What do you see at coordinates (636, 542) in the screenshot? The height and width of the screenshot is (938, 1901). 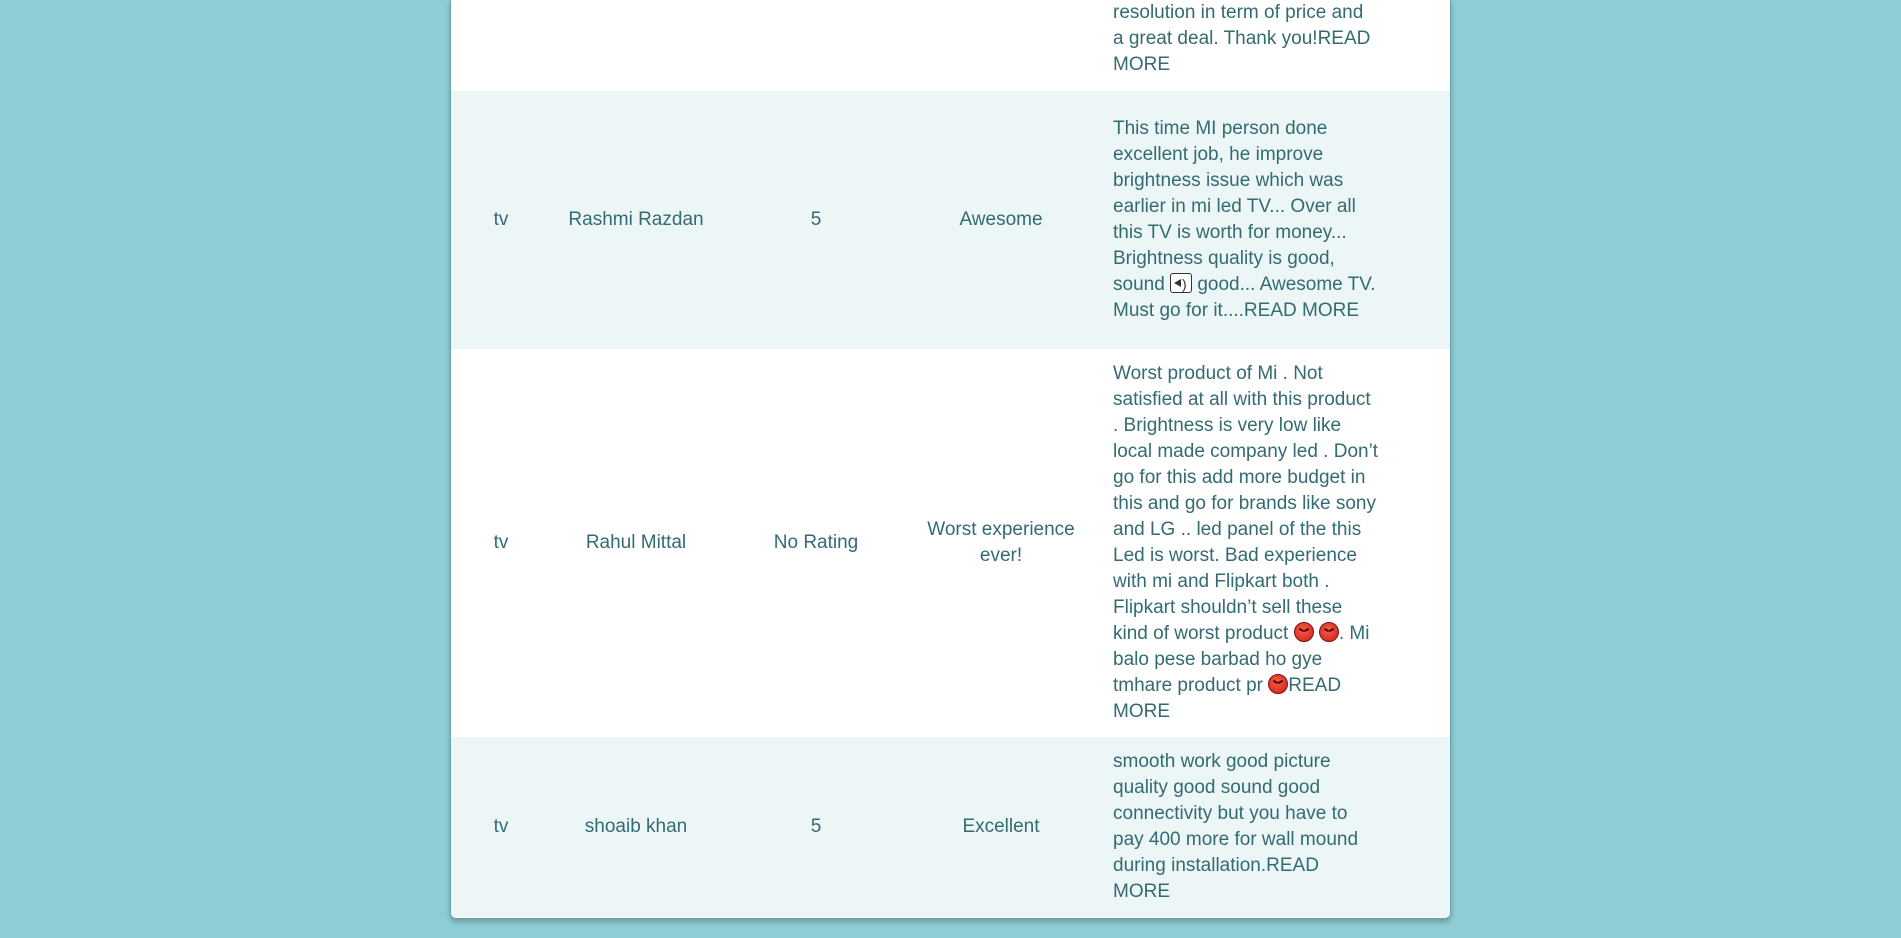 I see `reviewer-name-cell: Rahul Mittal` at bounding box center [636, 542].